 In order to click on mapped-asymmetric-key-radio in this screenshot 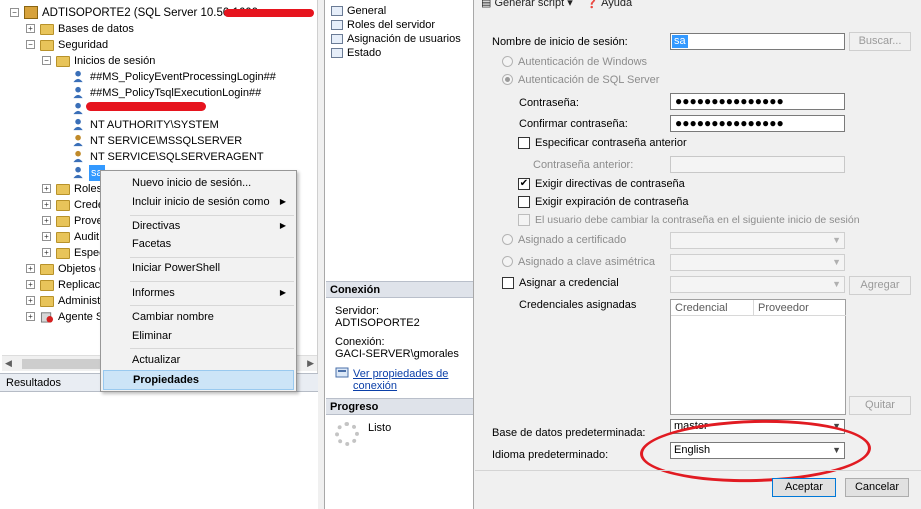, I will do `click(507, 261)`.